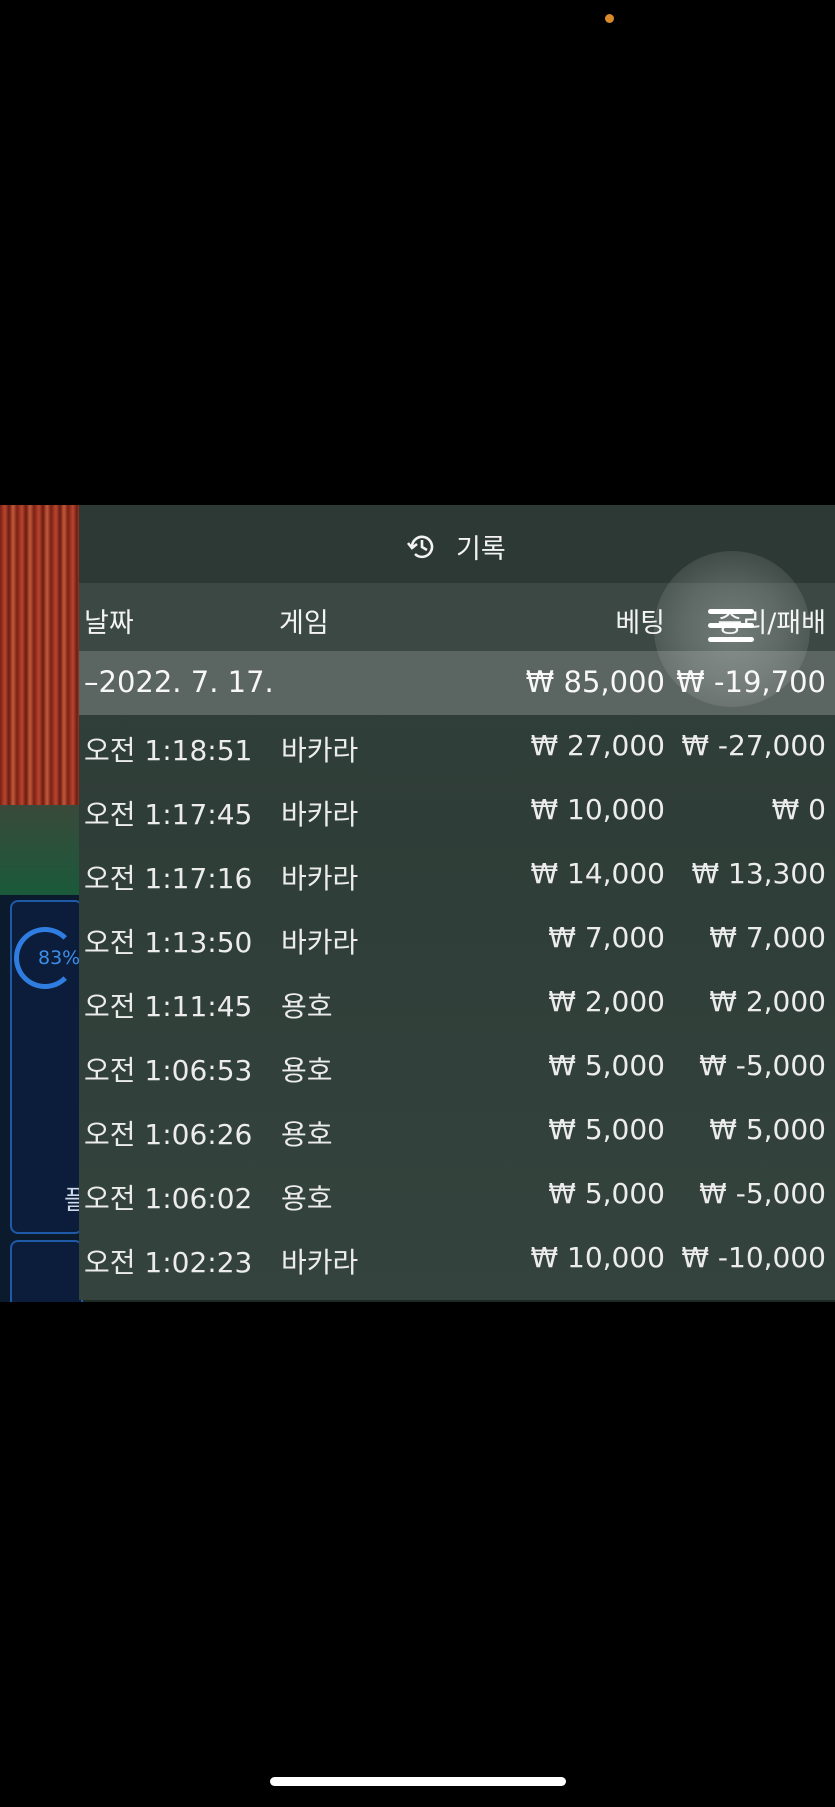 The image size is (835, 1807). Describe the element at coordinates (481, 549) in the screenshot. I see `history-title: 기록` at that location.